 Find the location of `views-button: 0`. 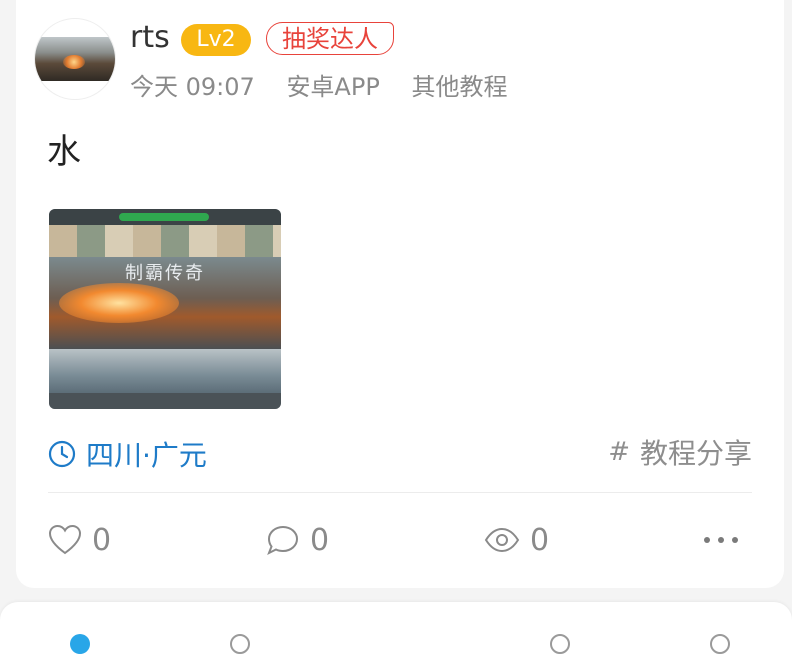

views-button: 0 is located at coordinates (516, 540).